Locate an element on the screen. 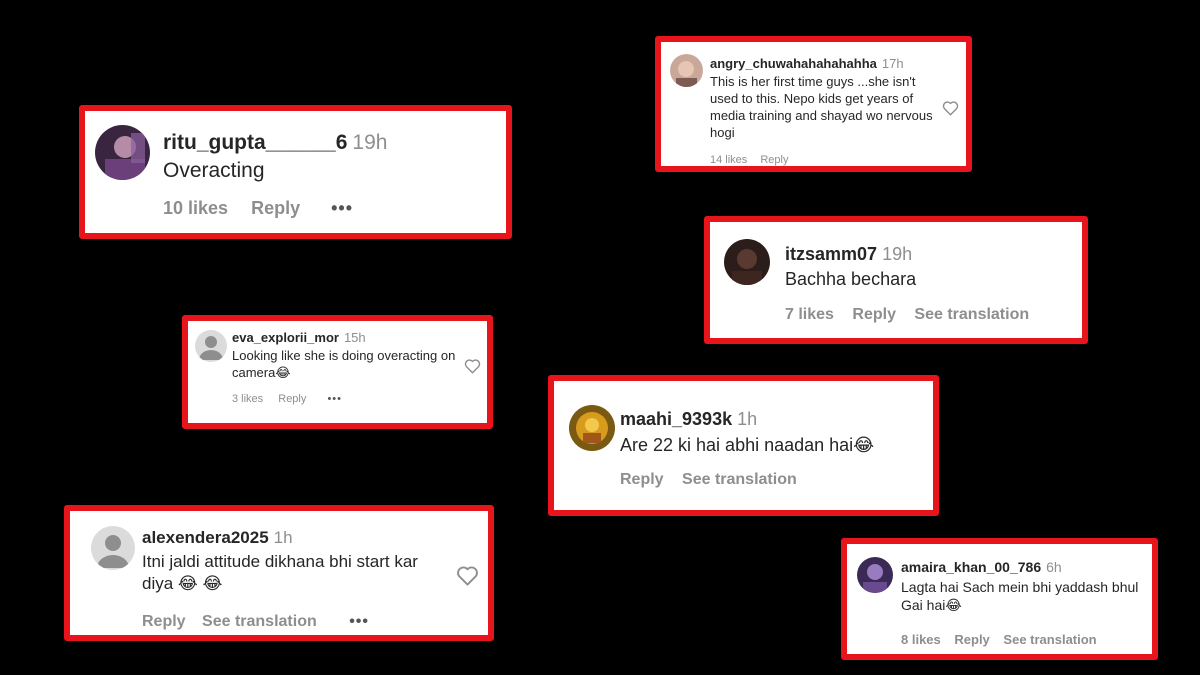 This screenshot has height=675, width=1200. likes-count: 3 likes is located at coordinates (247, 399).